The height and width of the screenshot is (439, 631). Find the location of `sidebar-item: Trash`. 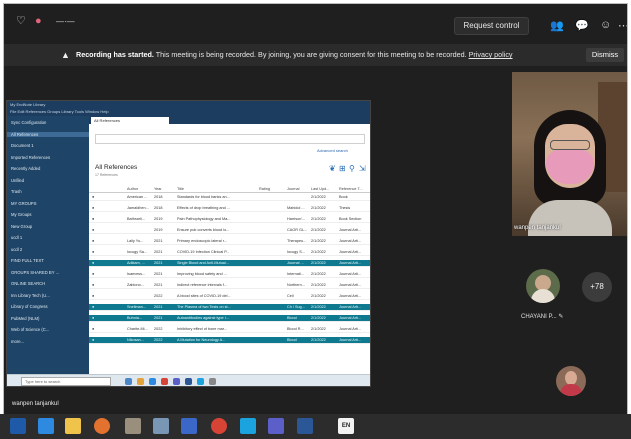

sidebar-item: Trash is located at coordinates (16, 191).